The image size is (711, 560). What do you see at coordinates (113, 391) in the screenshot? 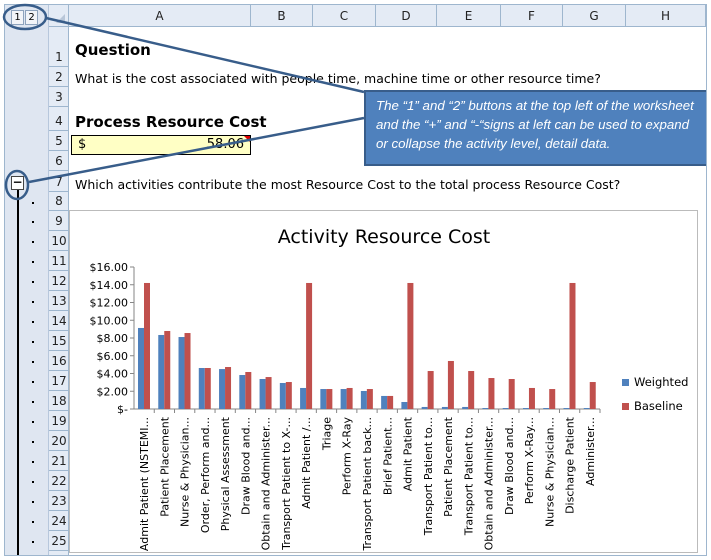
I see `y-tick-label: $2.00` at bounding box center [113, 391].